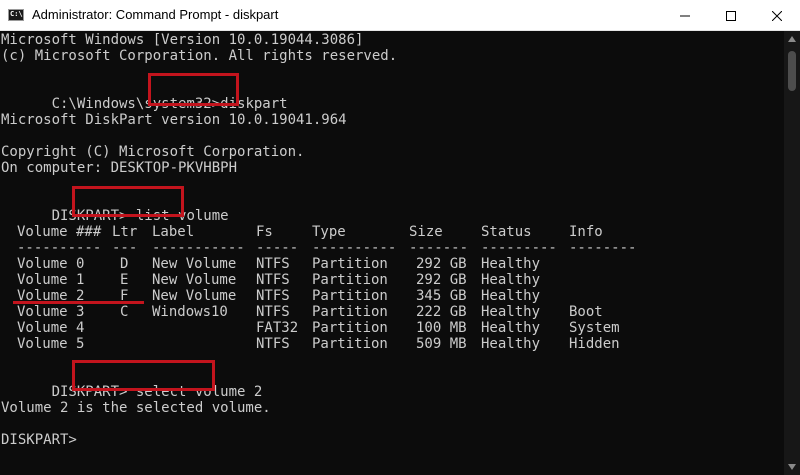 This screenshot has height=475, width=800. What do you see at coordinates (136, 408) in the screenshot?
I see `console-line: Volume 2 is the selected volume.` at bounding box center [136, 408].